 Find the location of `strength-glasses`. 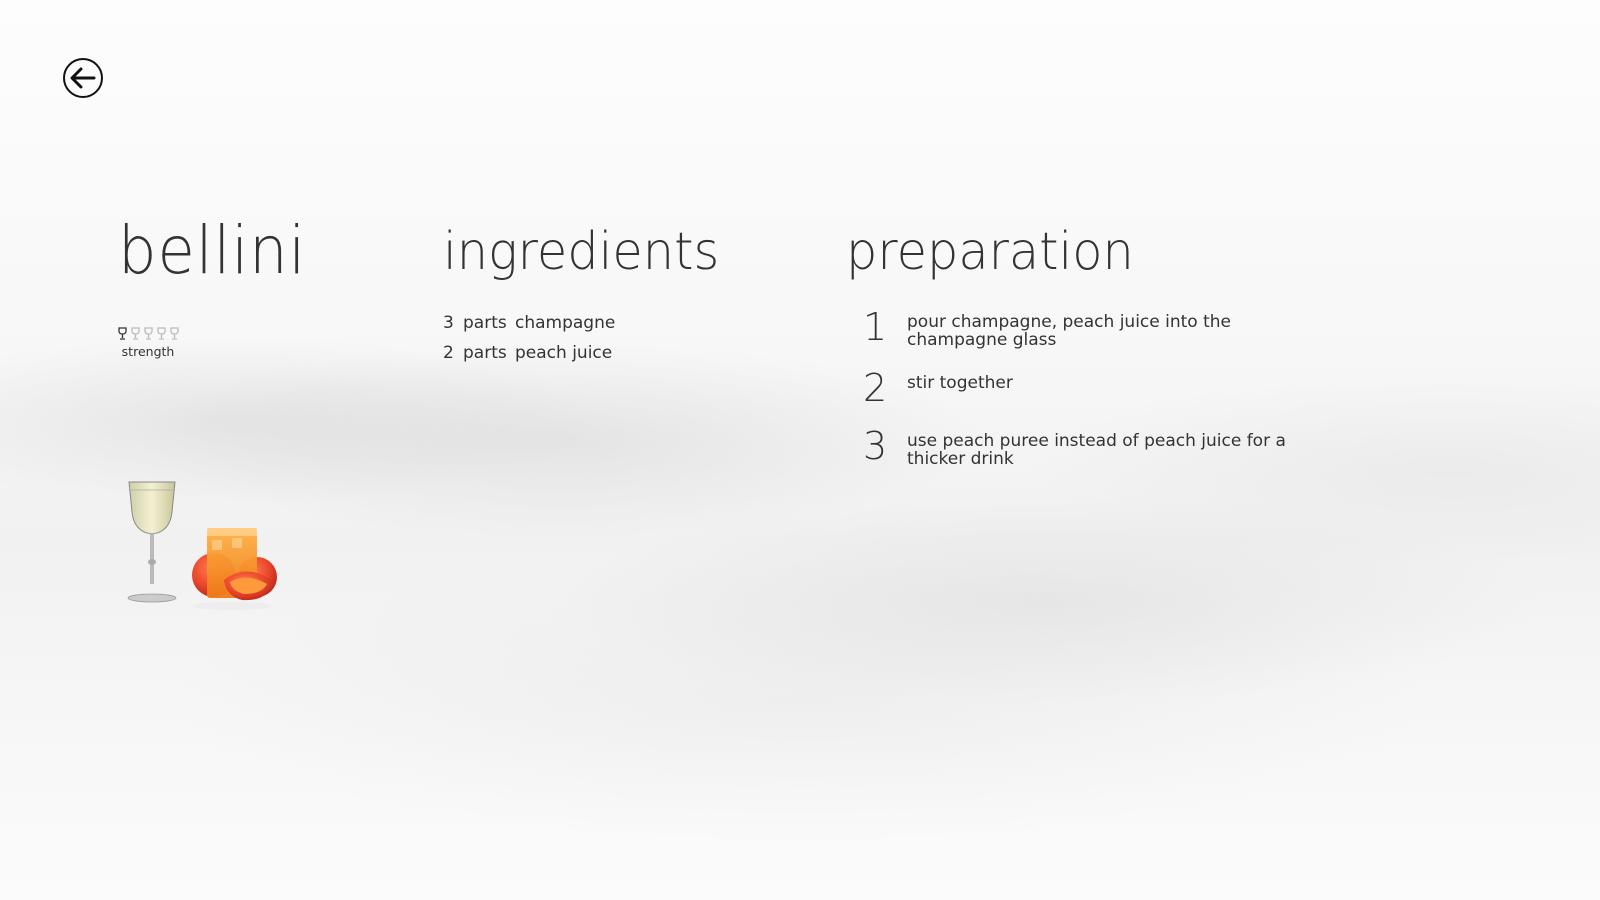

strength-glasses is located at coordinates (150, 333).